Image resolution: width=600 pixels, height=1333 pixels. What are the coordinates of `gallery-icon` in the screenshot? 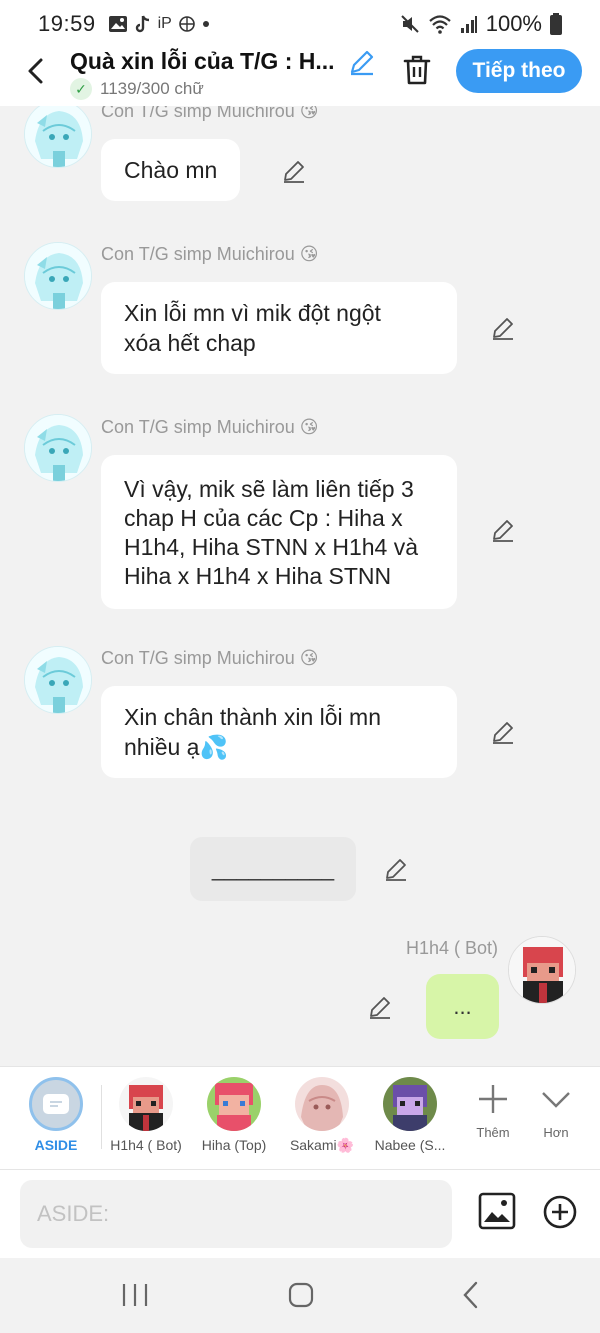 It's located at (117, 24).